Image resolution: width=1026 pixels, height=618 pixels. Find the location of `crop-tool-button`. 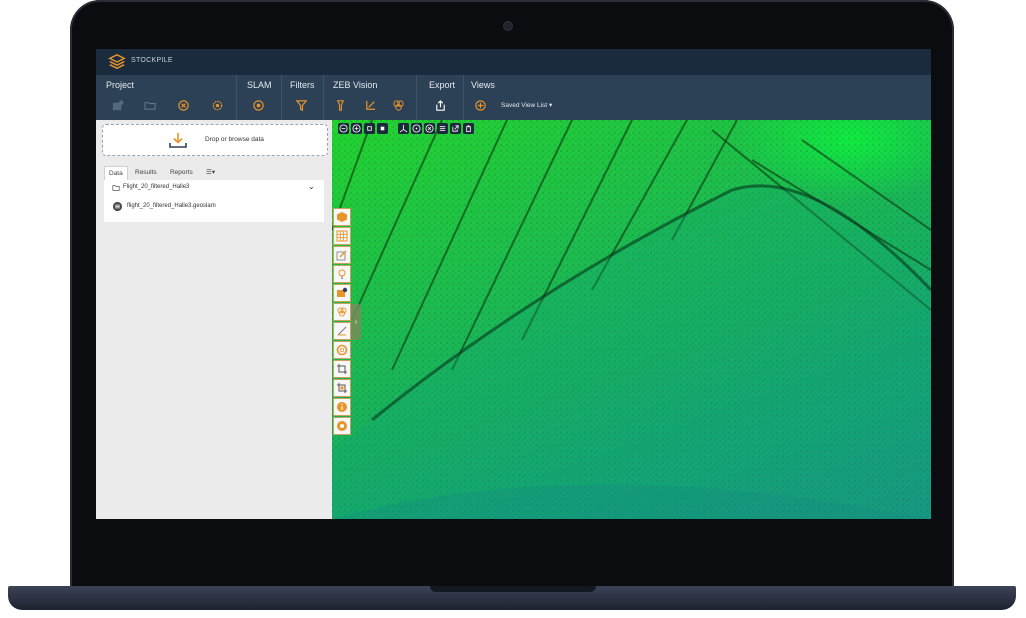

crop-tool-button is located at coordinates (342, 369).